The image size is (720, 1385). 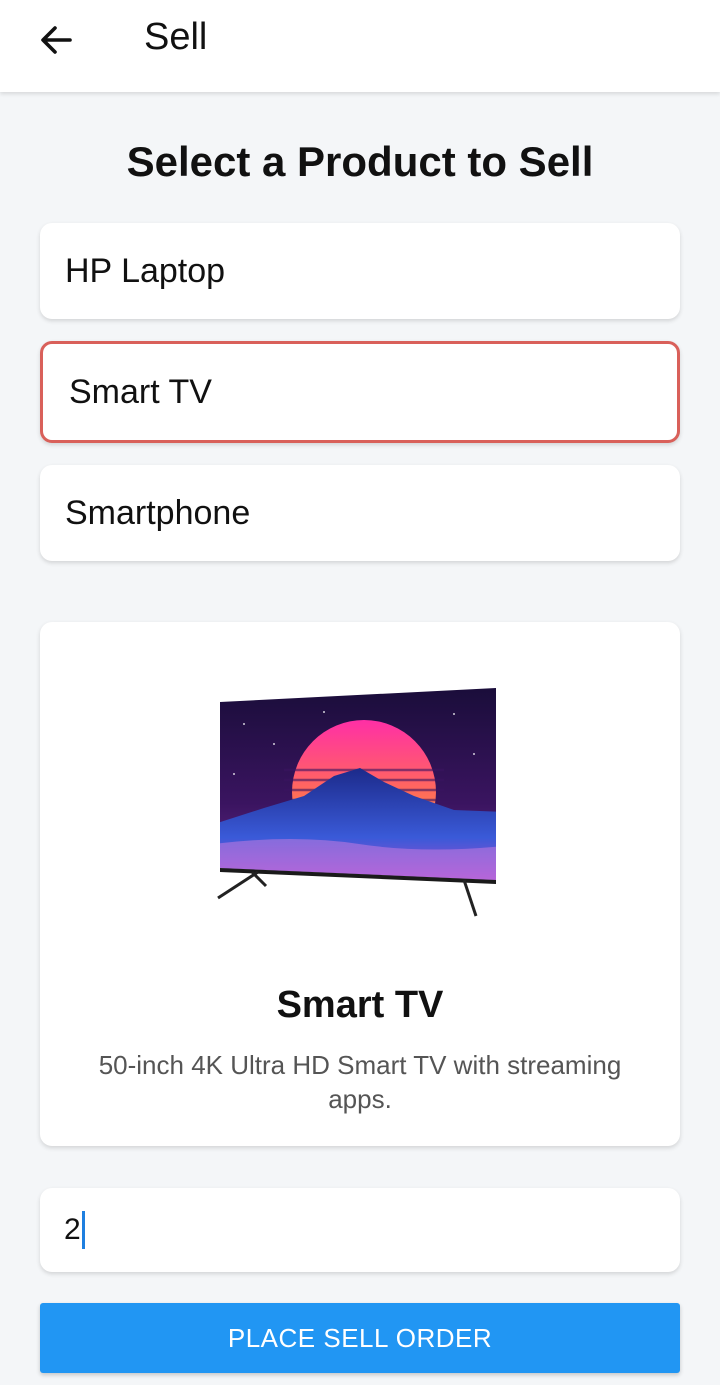 I want to click on product-option-smart-tv: Smart TV, so click(x=360, y=392).